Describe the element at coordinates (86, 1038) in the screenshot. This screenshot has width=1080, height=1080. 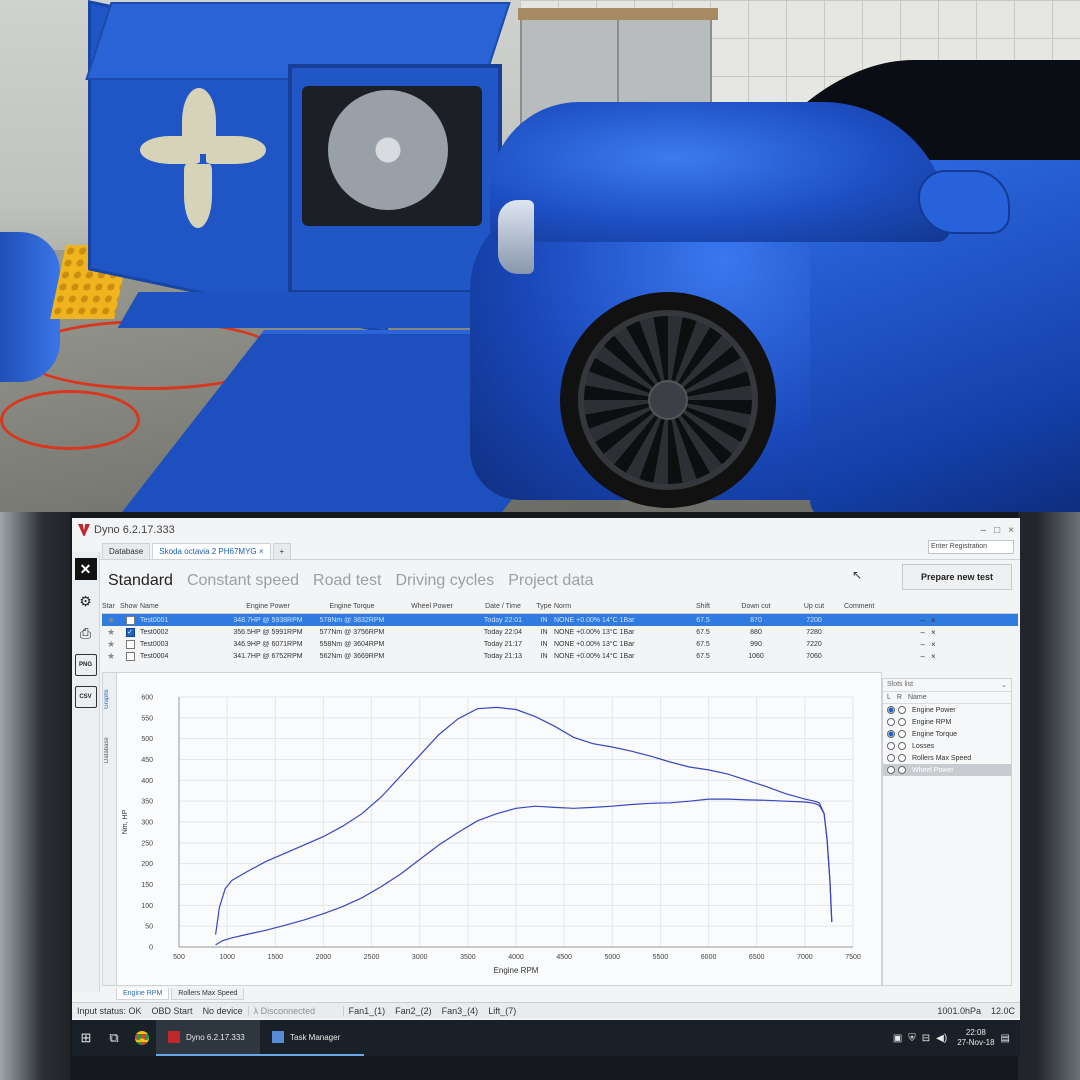
I see `start-button-icon: ⊞` at that location.